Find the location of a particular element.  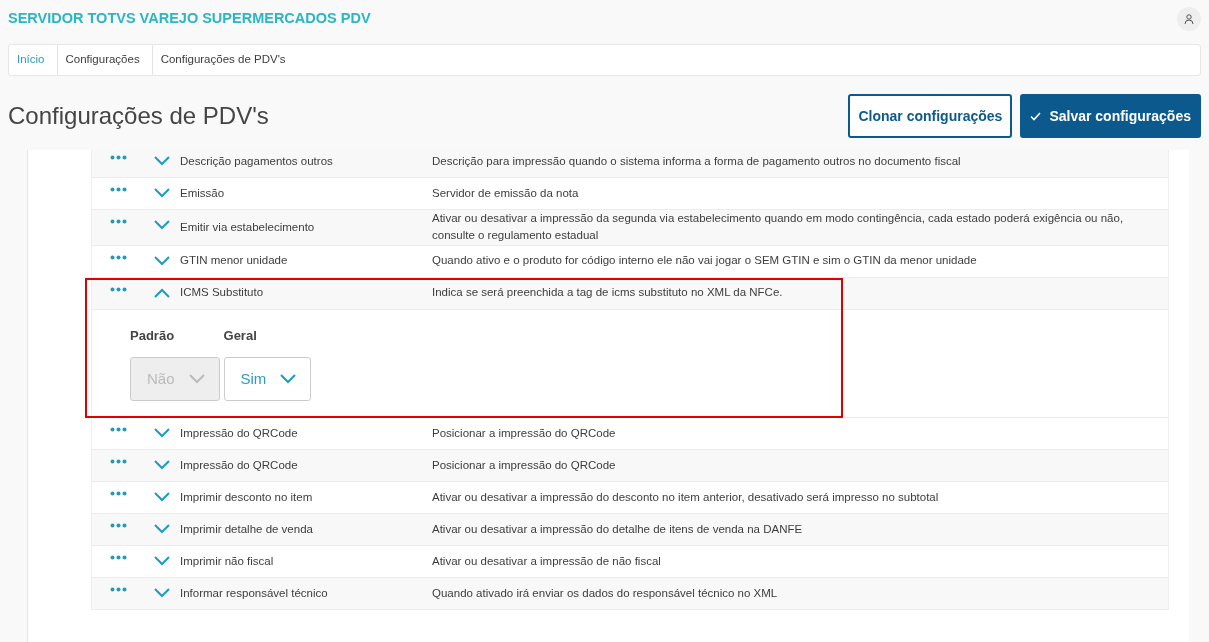

chevron-up-icon is located at coordinates (162, 292).